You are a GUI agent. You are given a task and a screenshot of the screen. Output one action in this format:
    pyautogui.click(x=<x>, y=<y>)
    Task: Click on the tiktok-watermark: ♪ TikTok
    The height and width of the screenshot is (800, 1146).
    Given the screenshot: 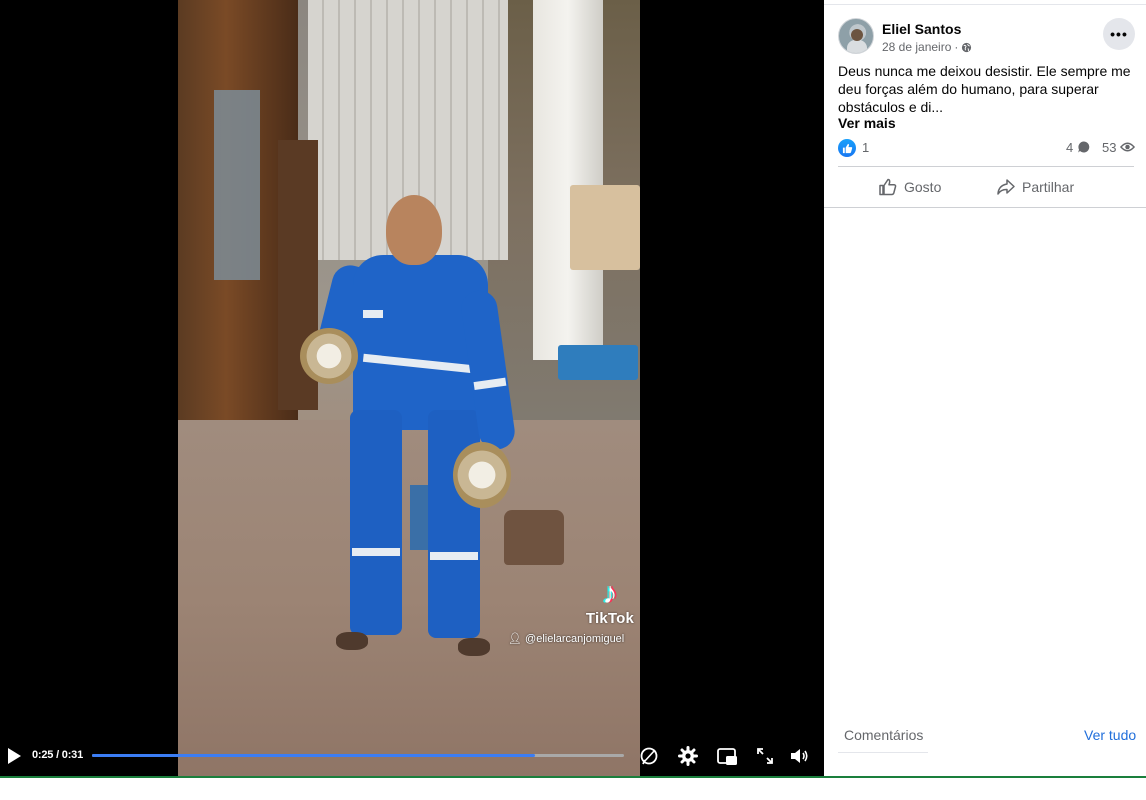 What is the action you would take?
    pyautogui.click(x=610, y=602)
    